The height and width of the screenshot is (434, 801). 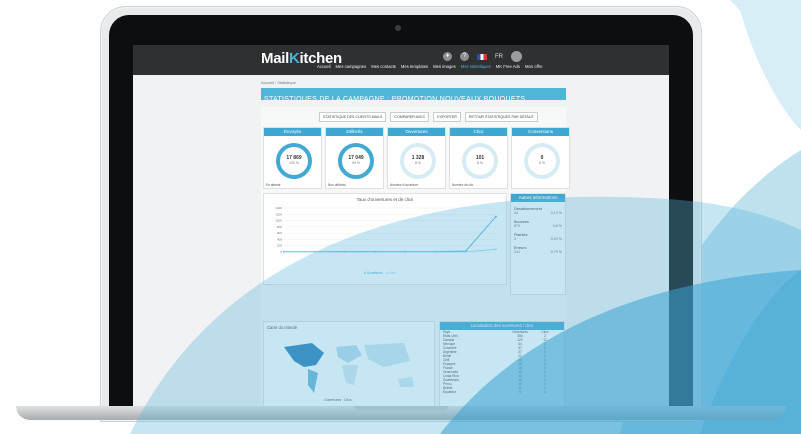 What do you see at coordinates (482, 56) in the screenshot?
I see `flag-icon` at bounding box center [482, 56].